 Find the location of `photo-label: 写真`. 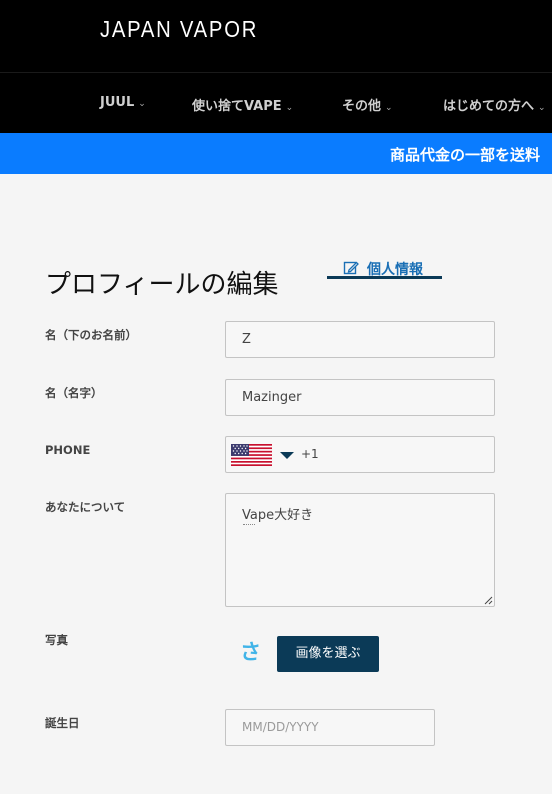

photo-label: 写真 is located at coordinates (56, 640).